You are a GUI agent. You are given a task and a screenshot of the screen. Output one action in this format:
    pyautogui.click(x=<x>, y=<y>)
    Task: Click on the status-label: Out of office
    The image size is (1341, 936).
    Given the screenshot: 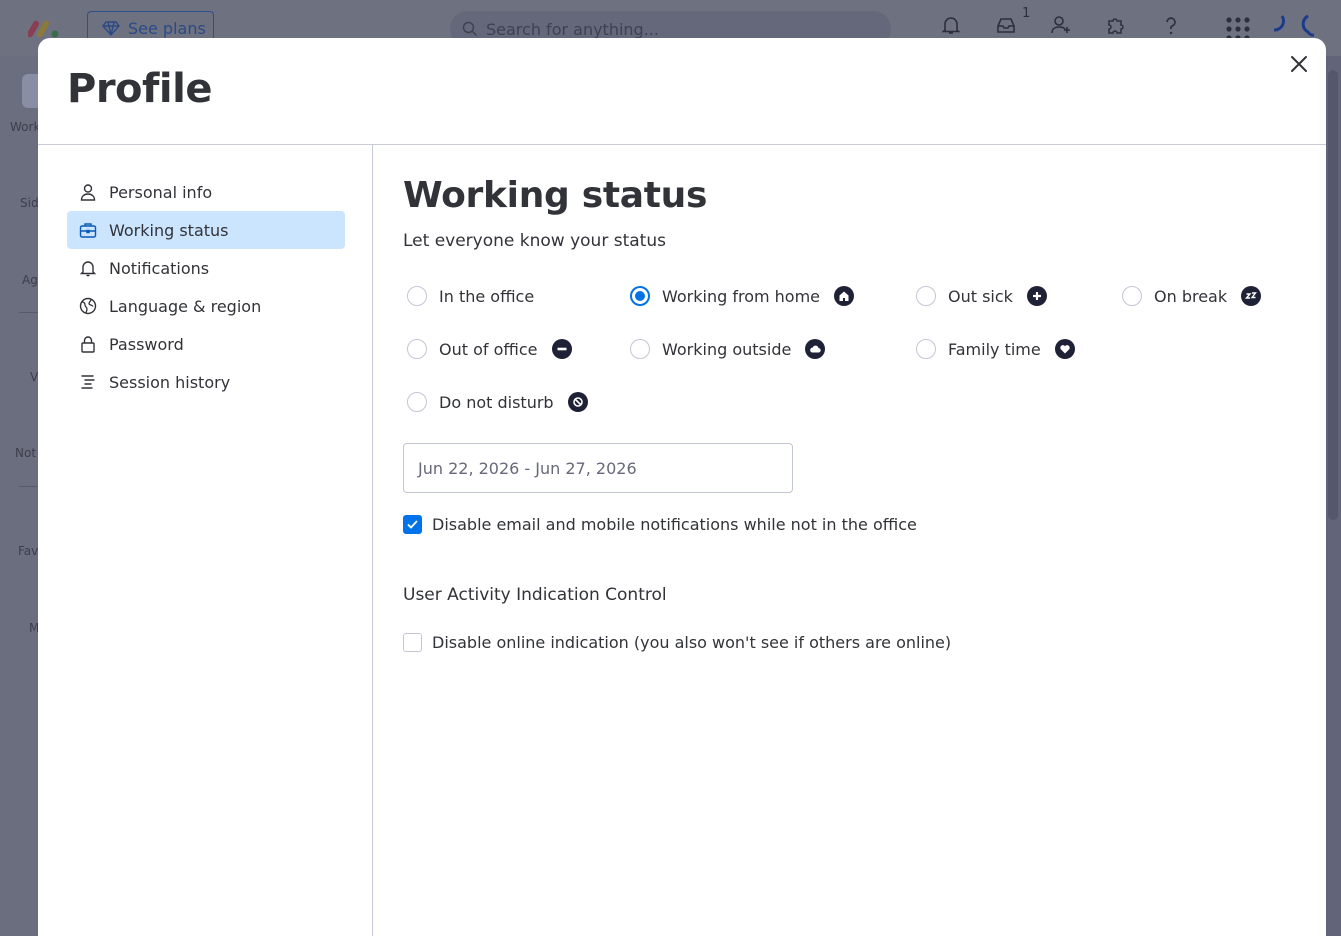 What is the action you would take?
    pyautogui.click(x=488, y=349)
    